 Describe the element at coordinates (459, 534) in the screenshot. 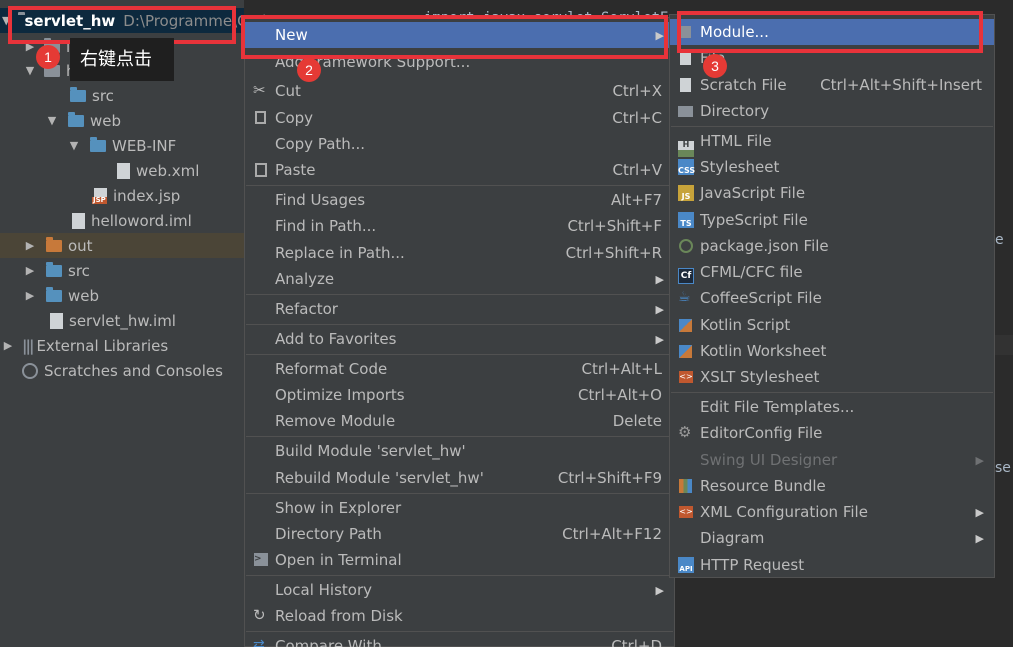

I see `menu-item-directory-path: Directory Path Ctrl+Alt+F12` at that location.